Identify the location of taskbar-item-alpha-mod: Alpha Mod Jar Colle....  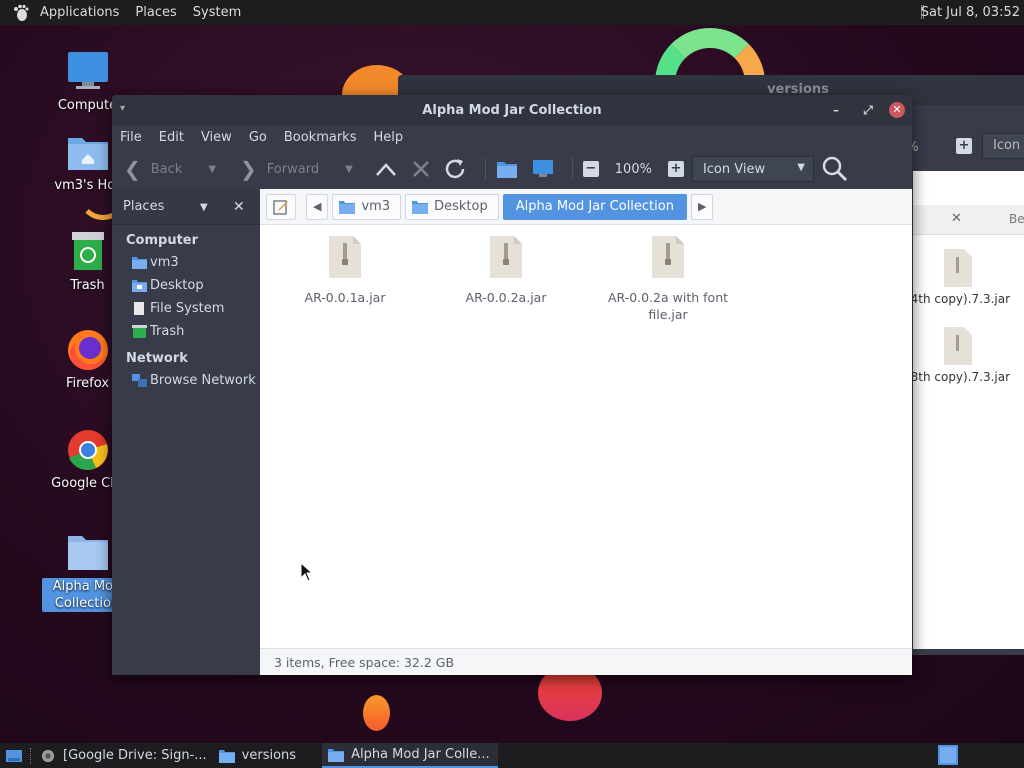
(410, 755).